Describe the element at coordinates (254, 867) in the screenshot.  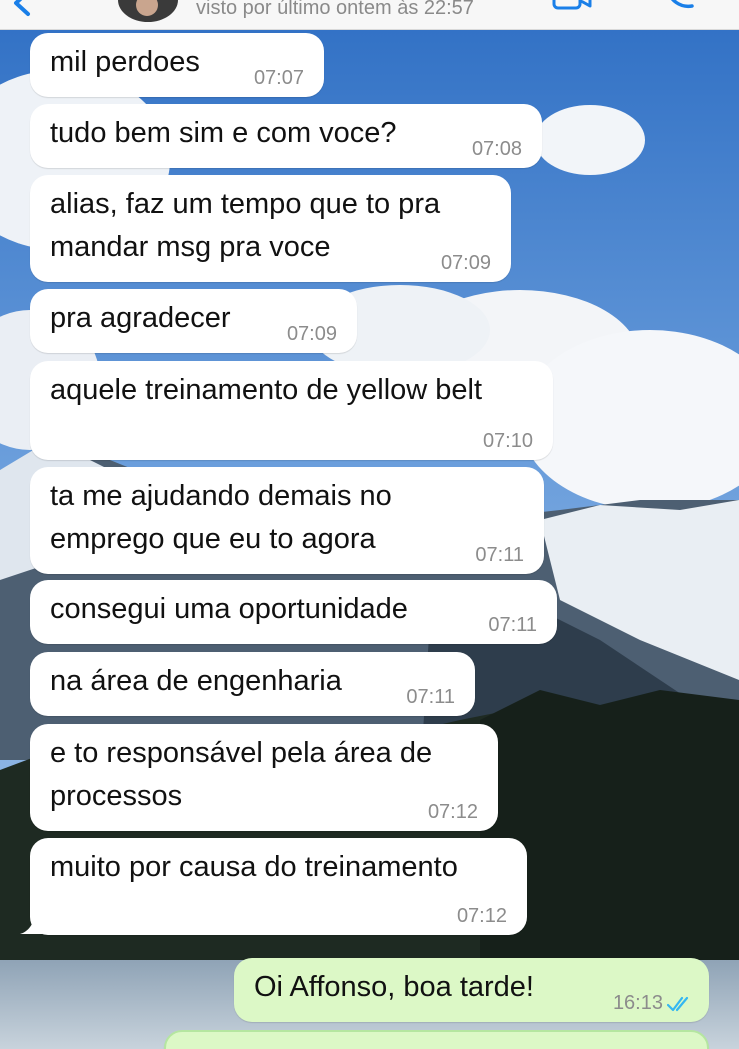
I see `message-text: muito por causa do treinamento` at that location.